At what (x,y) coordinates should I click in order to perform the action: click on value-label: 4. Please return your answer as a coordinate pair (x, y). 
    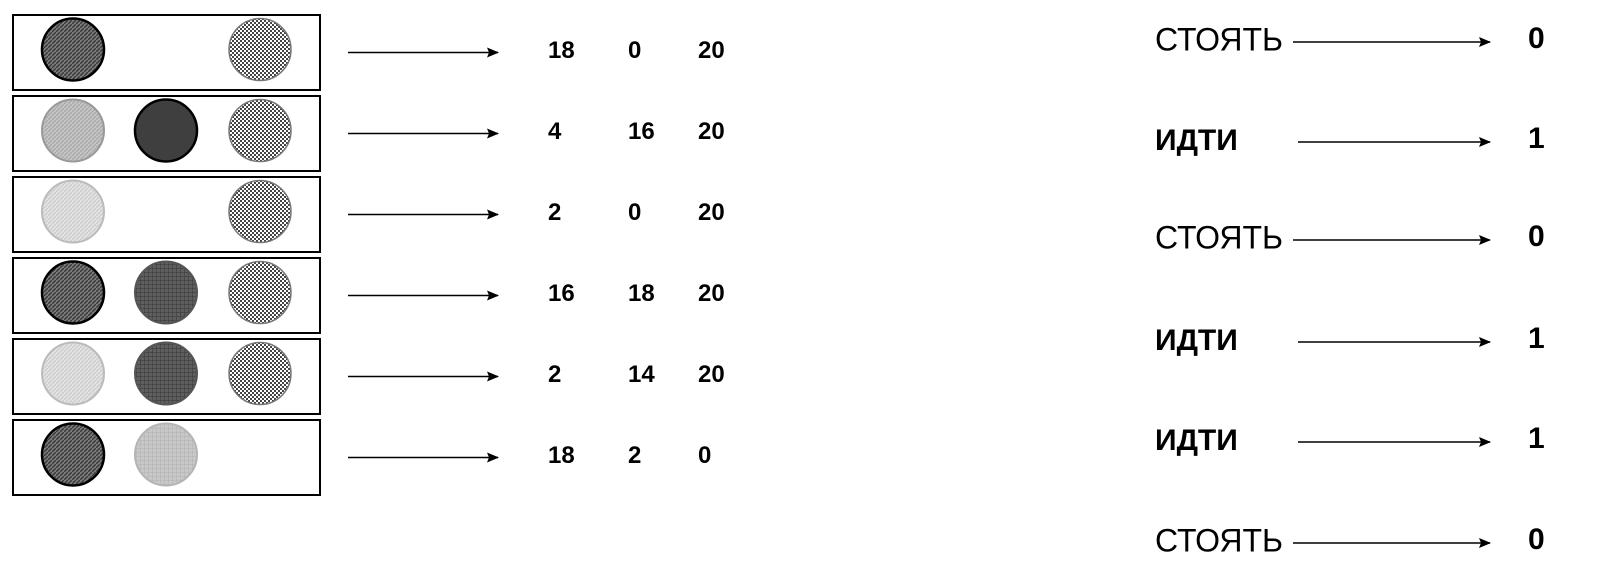
    Looking at the image, I should click on (555, 131).